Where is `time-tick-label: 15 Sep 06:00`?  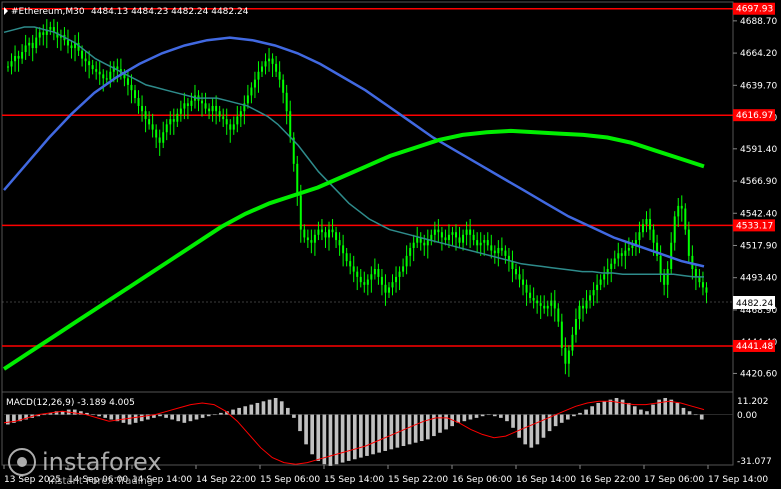 time-tick-label: 15 Sep 06:00 is located at coordinates (290, 480).